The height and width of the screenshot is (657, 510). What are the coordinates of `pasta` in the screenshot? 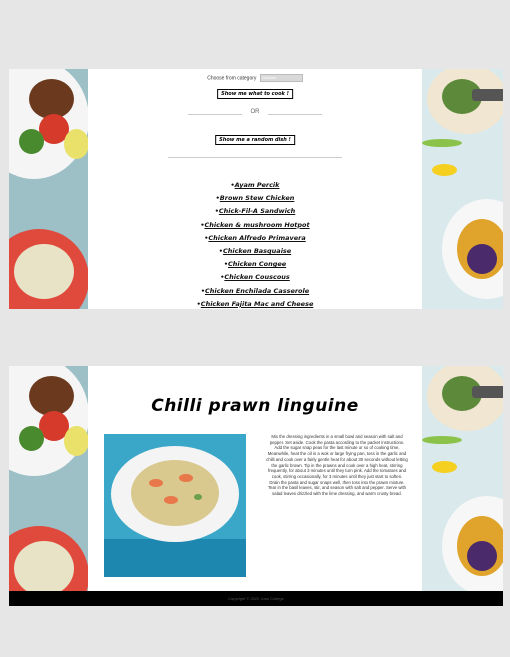 It's located at (175, 493).